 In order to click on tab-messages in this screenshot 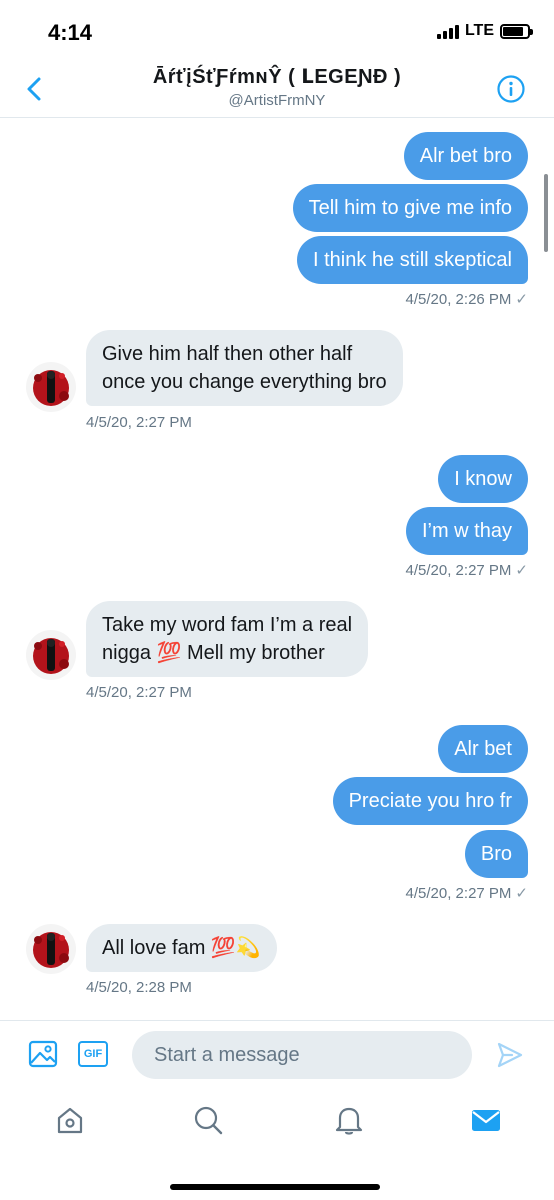, I will do `click(486, 1120)`.